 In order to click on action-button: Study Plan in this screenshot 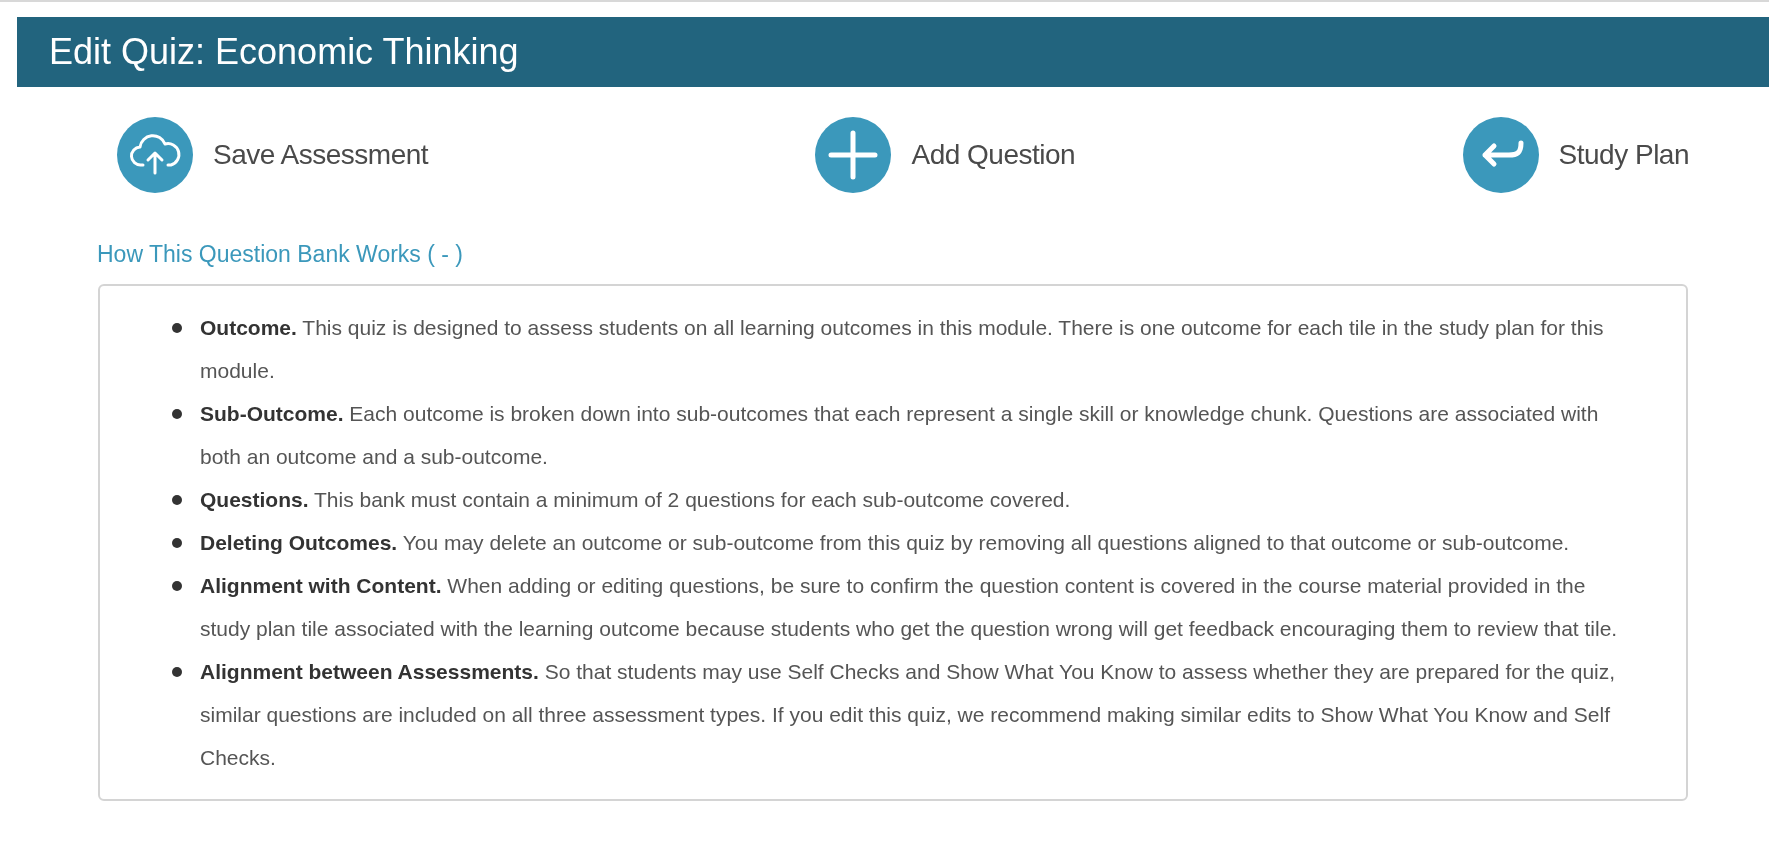, I will do `click(1575, 155)`.